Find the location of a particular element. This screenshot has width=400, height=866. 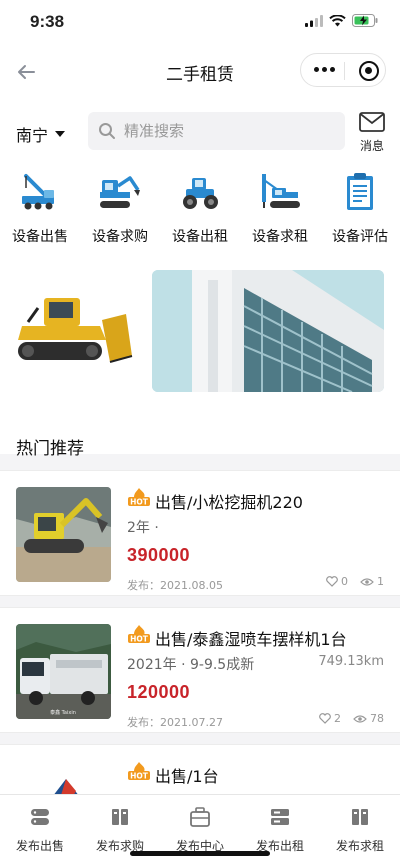

category-label: 设备求租 is located at coordinates (280, 237).